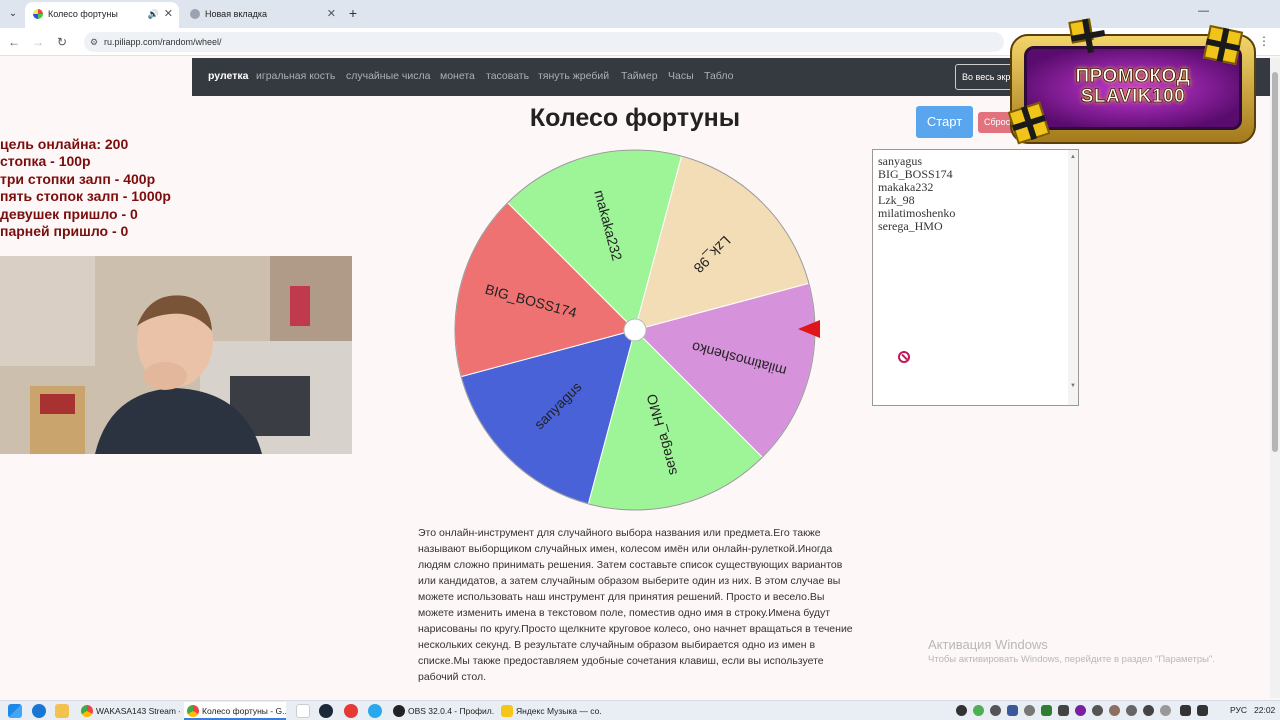 The image size is (1280, 720). Describe the element at coordinates (961, 710) in the screenshot. I see `tray-obs-icon` at that location.